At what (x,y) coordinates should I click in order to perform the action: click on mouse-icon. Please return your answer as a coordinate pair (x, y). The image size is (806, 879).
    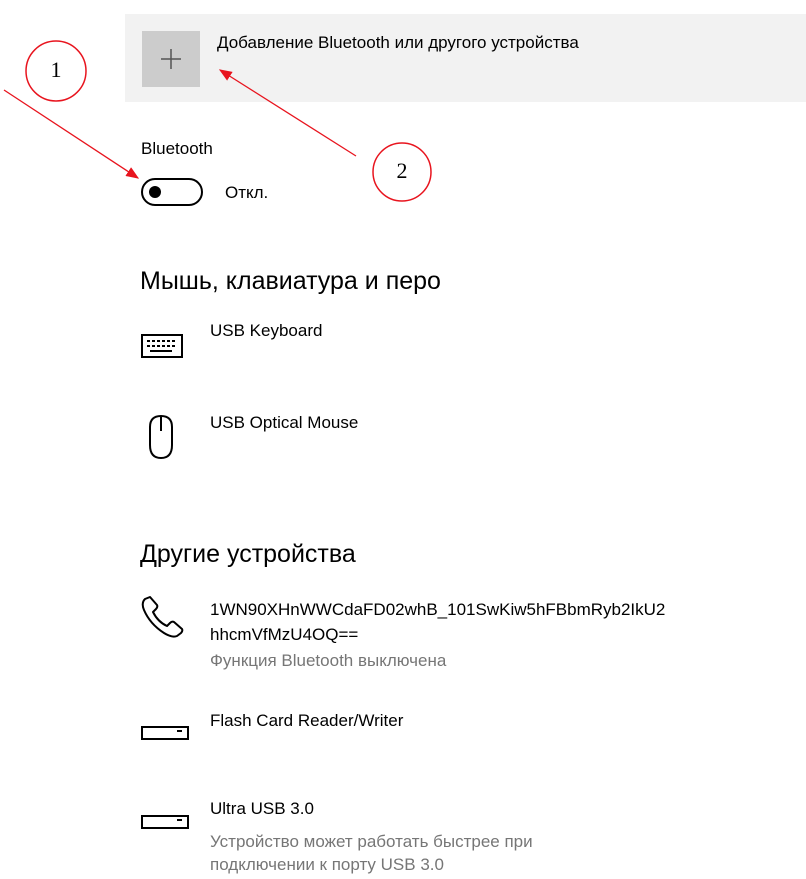
    Looking at the image, I should click on (161, 437).